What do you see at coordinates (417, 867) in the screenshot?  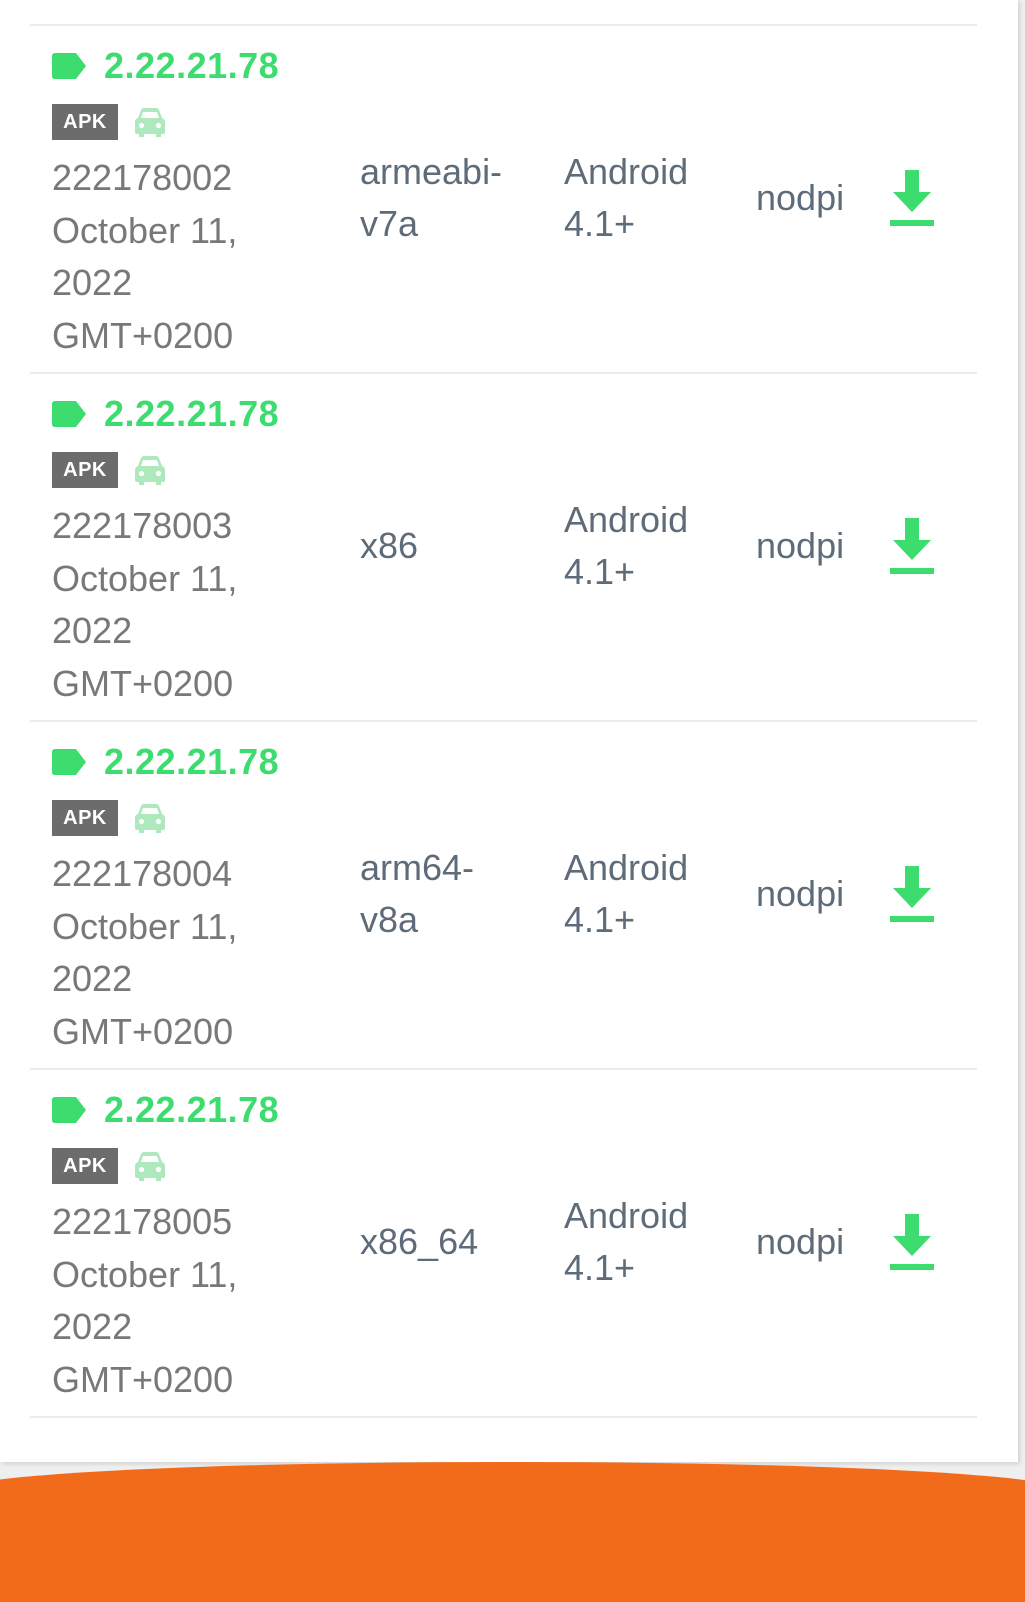 I see `arch-line-1: arm64-` at bounding box center [417, 867].